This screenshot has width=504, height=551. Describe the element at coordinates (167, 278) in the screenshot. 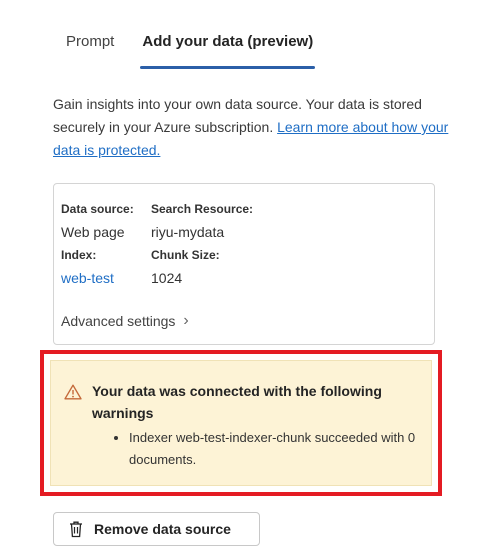

I see `chunk-size-value: 1024` at that location.